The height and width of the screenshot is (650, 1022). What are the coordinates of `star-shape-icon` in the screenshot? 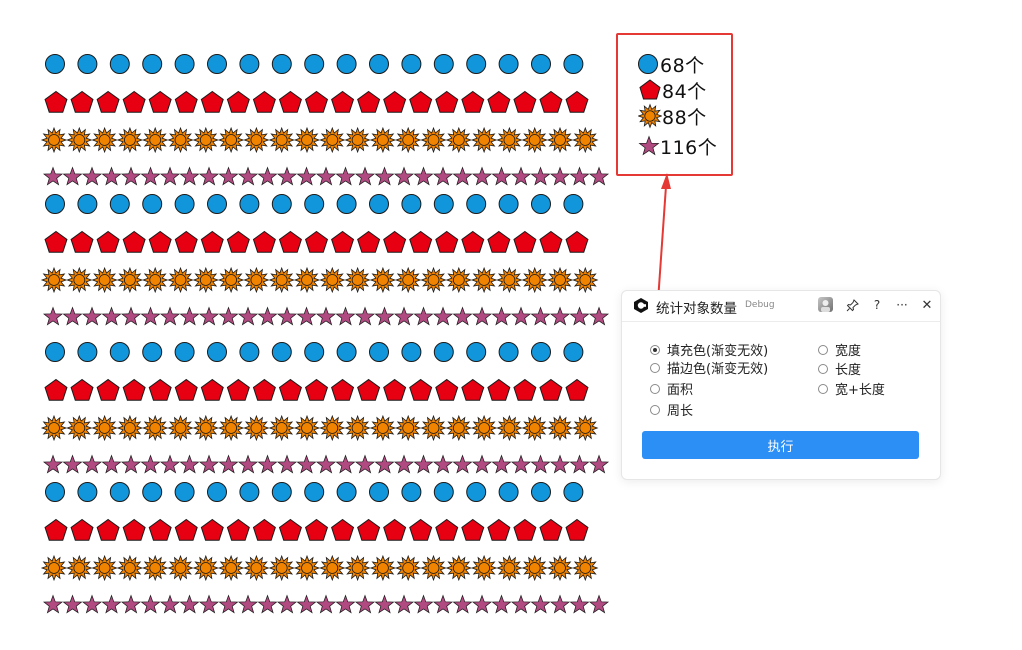 It's located at (649, 145).